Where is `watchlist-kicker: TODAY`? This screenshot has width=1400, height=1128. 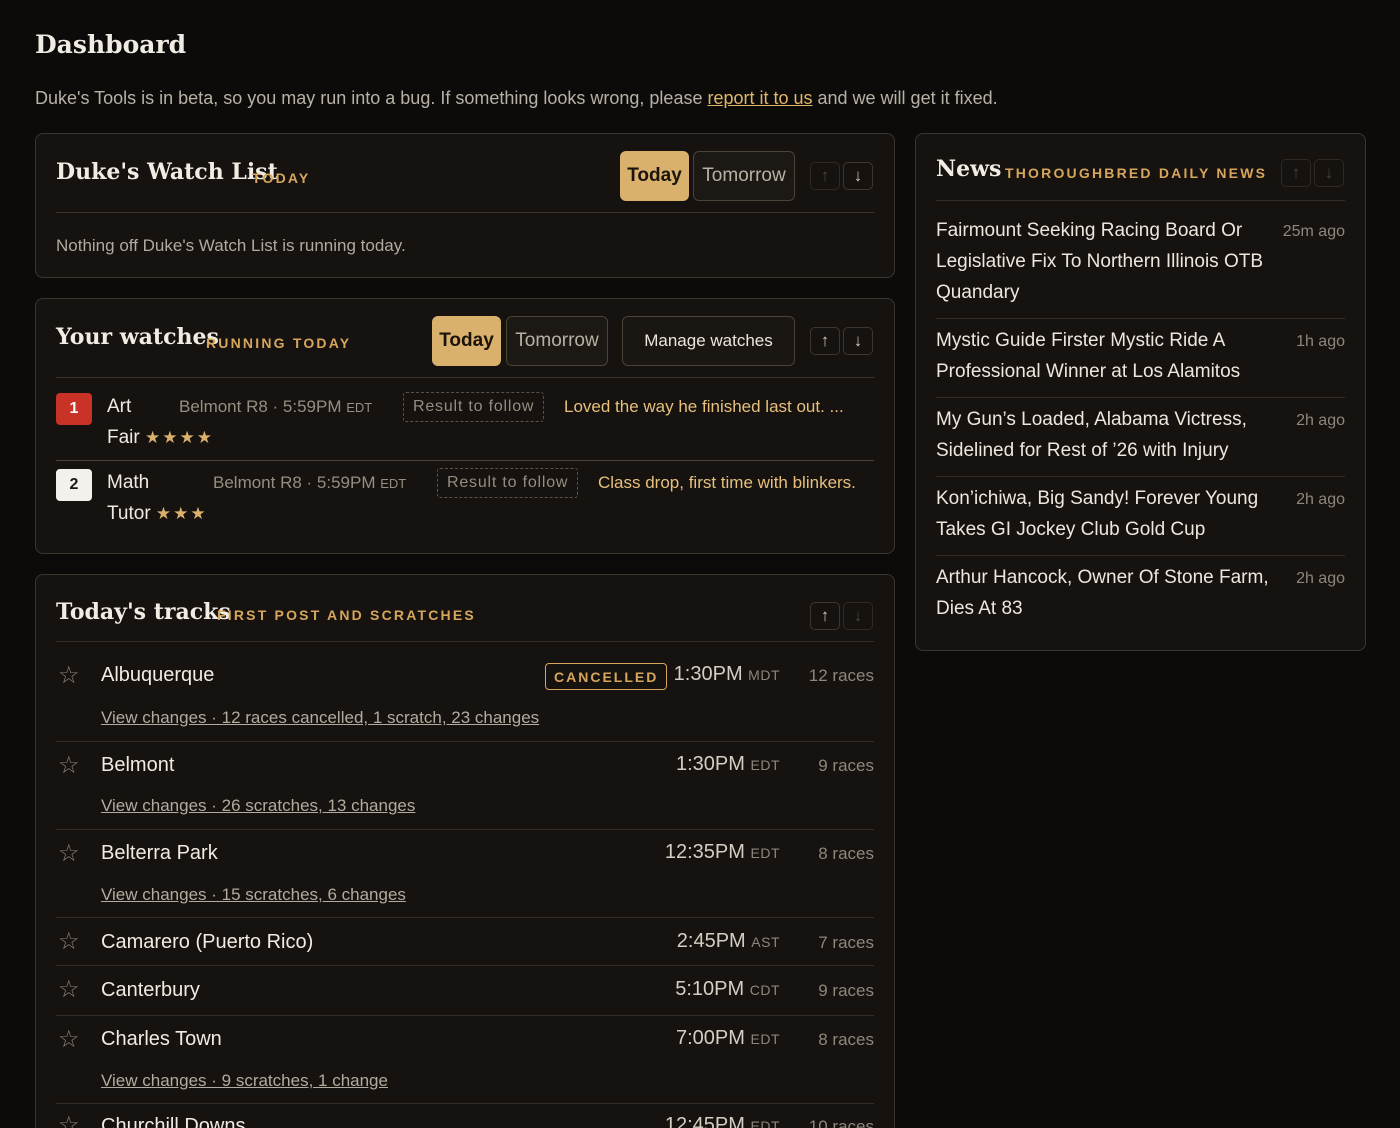
watchlist-kicker: TODAY is located at coordinates (281, 178).